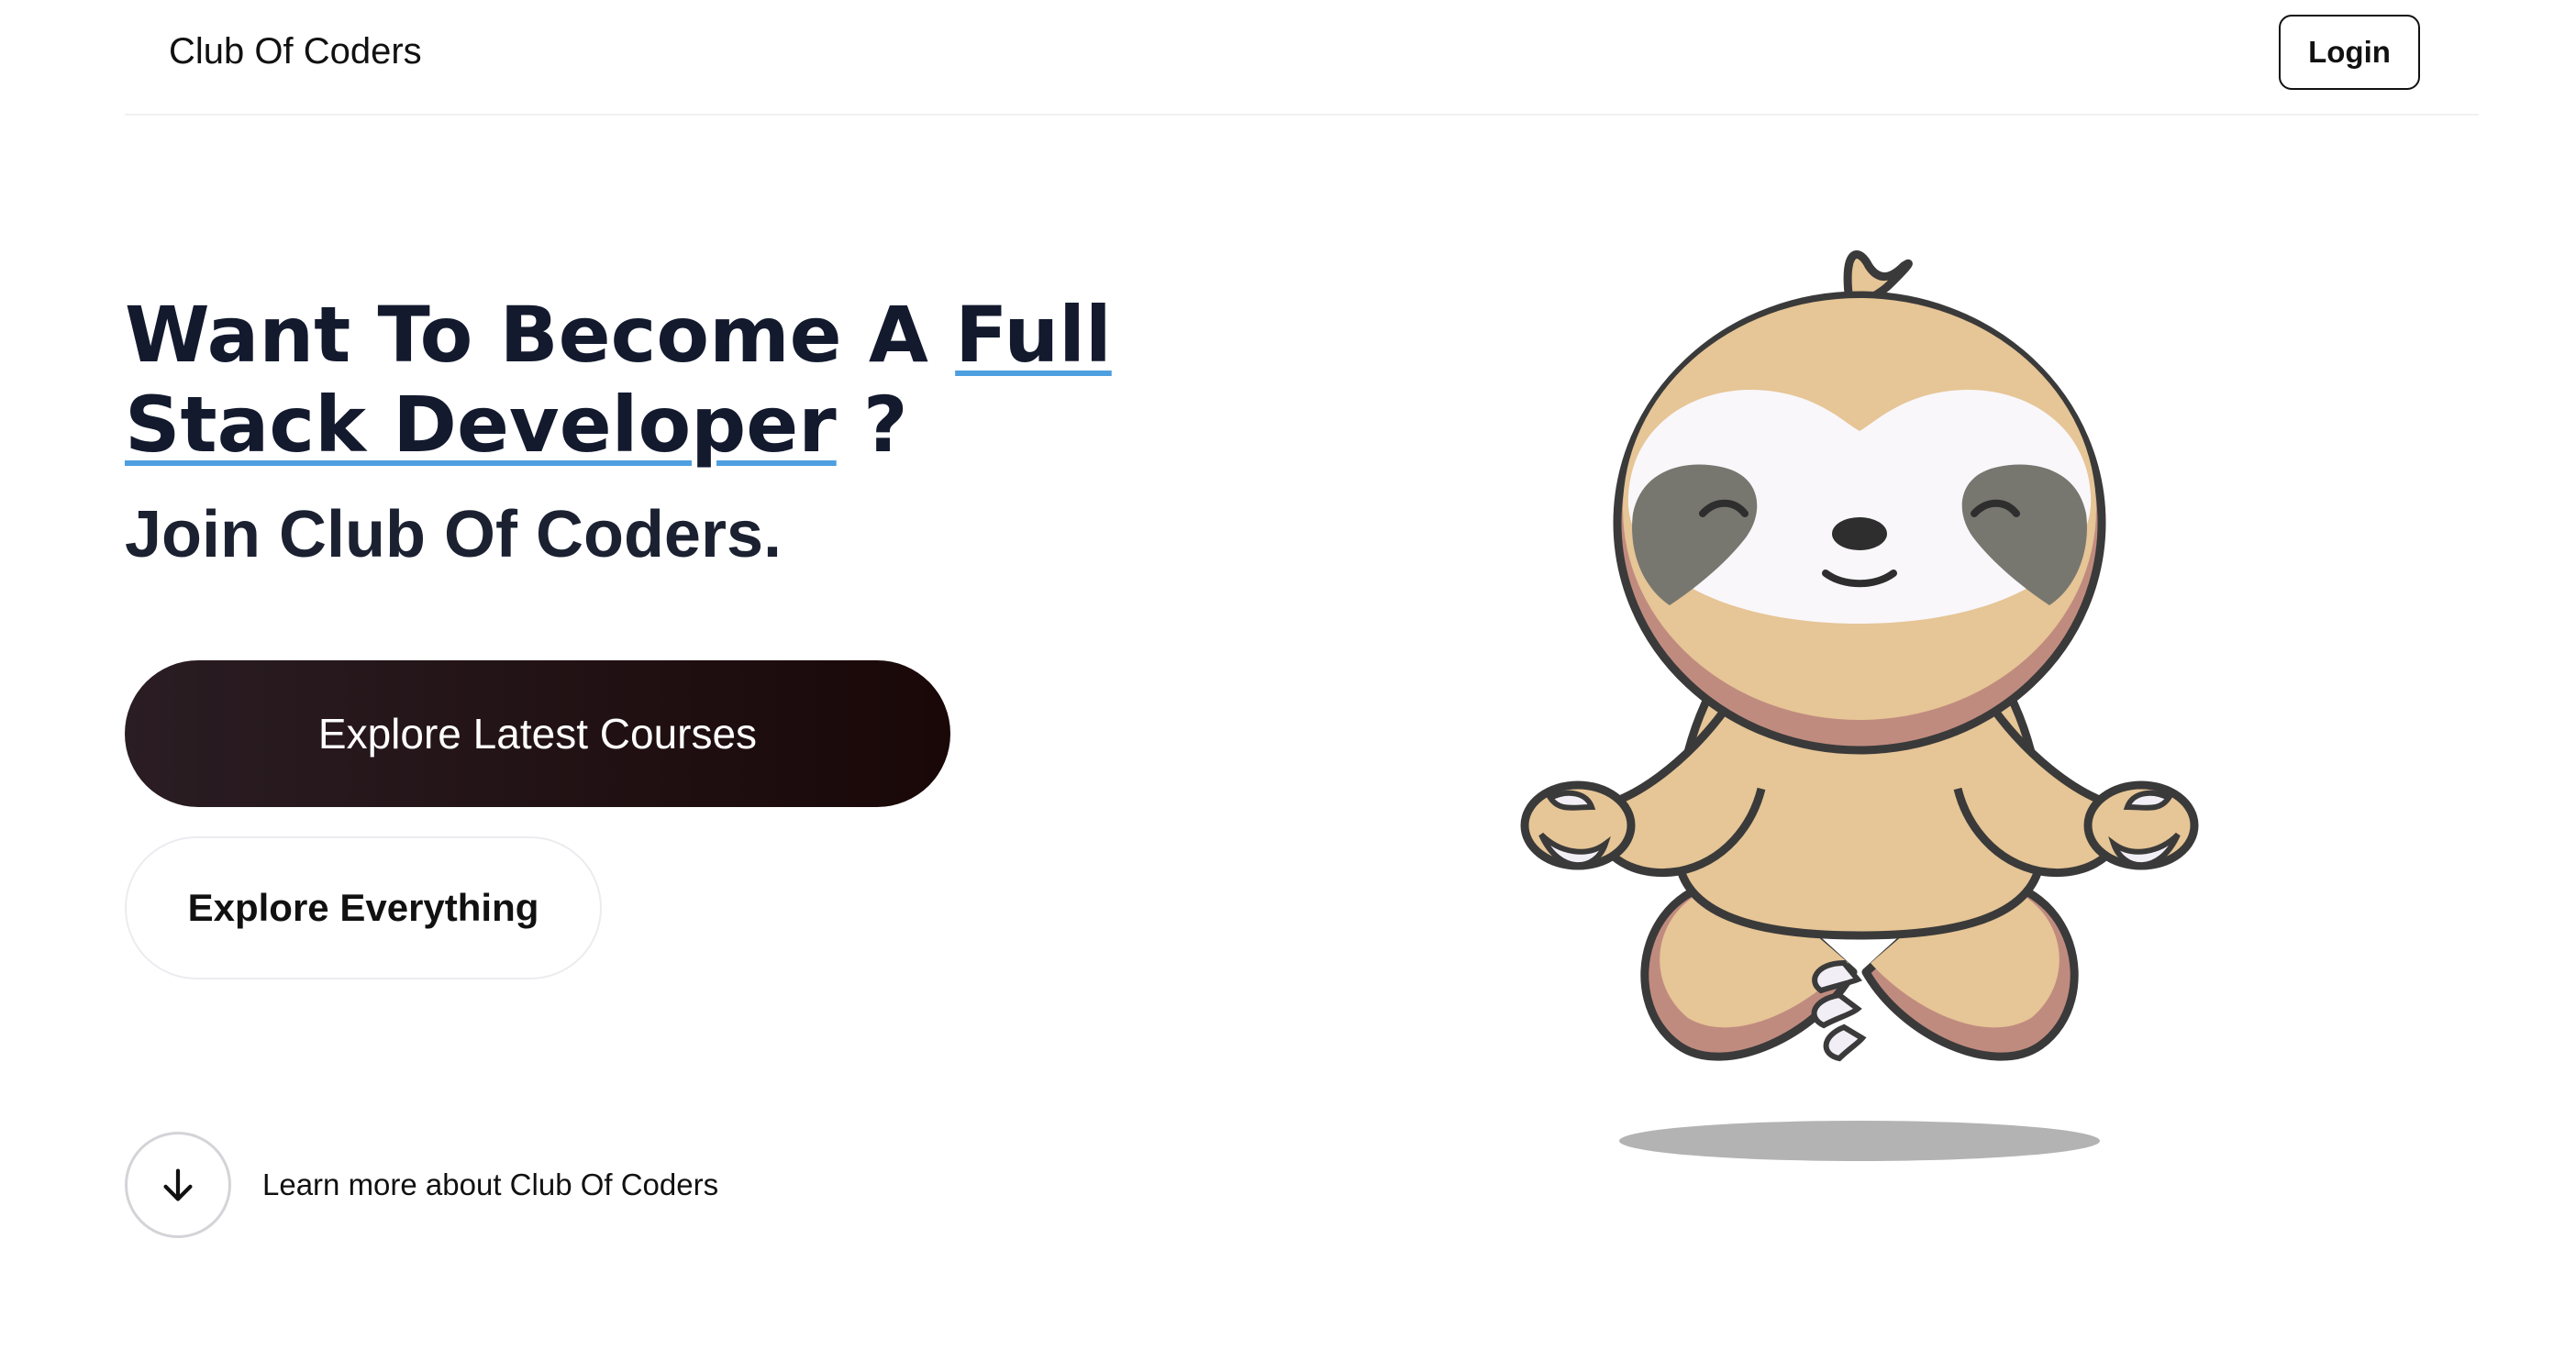 This screenshot has height=1372, width=2576. What do you see at coordinates (1578, 825) in the screenshot?
I see `sloth-left-hand` at bounding box center [1578, 825].